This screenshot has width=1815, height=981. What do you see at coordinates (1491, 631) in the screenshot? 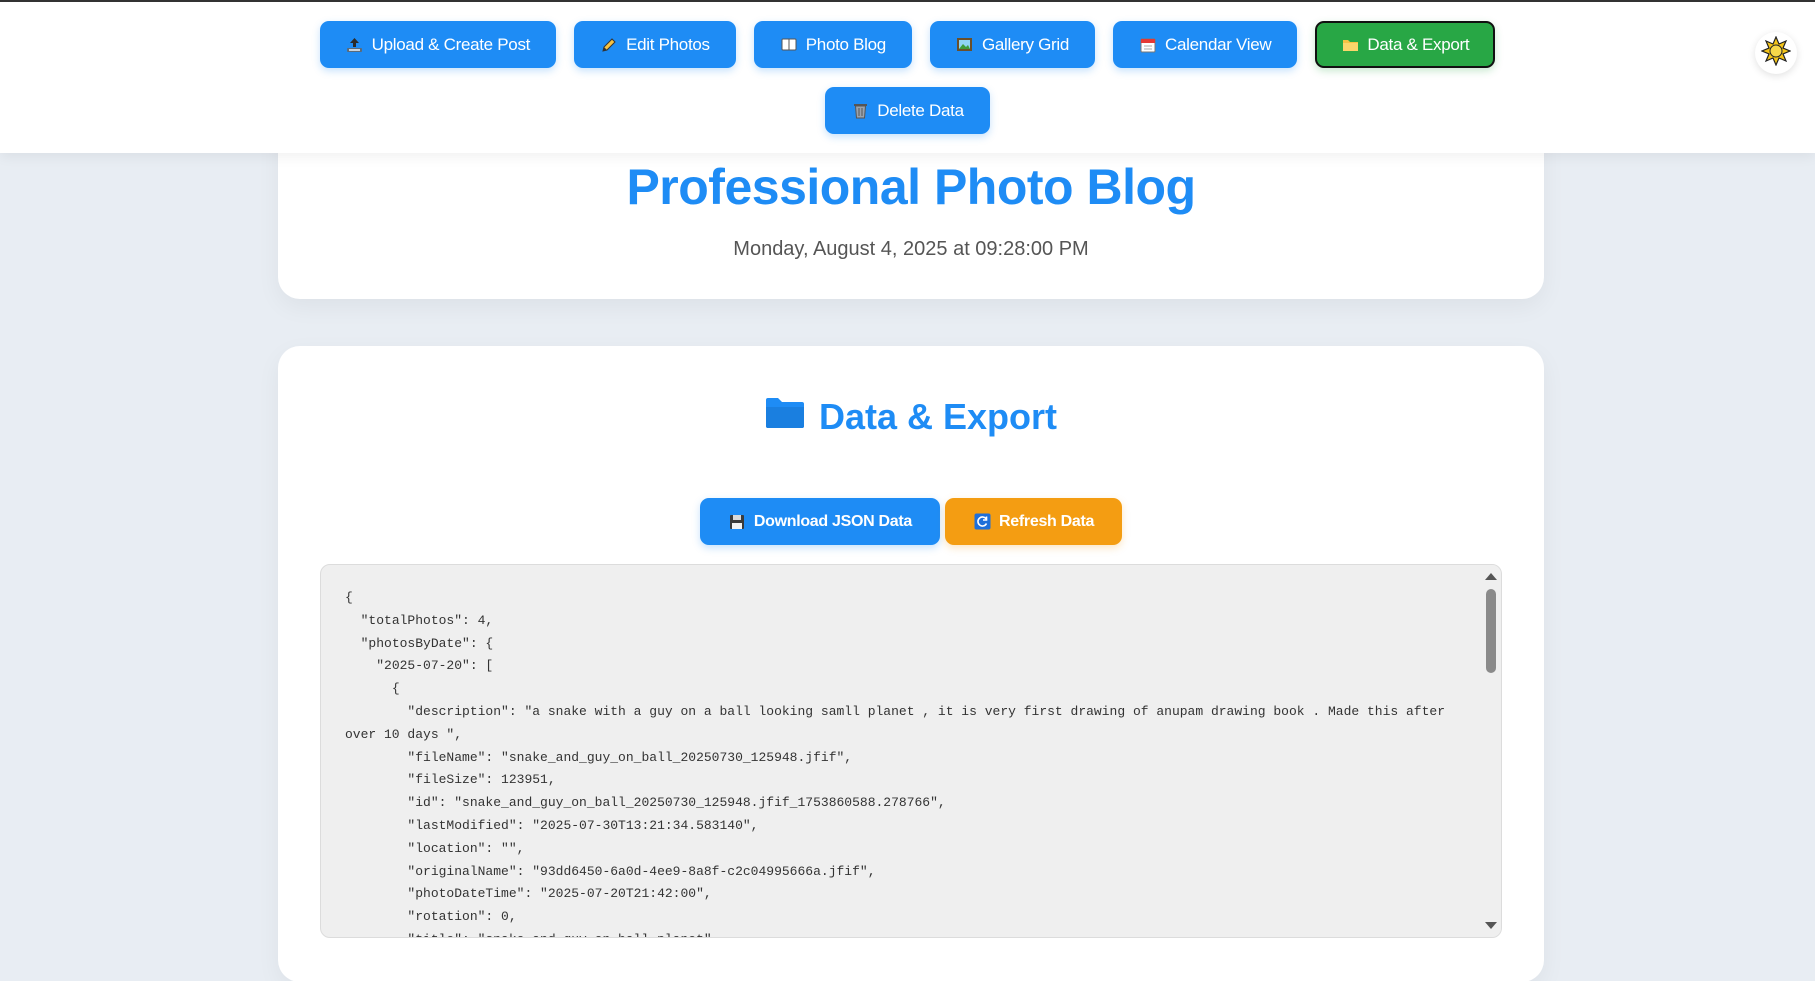
I see `scrollbar-thumb` at bounding box center [1491, 631].